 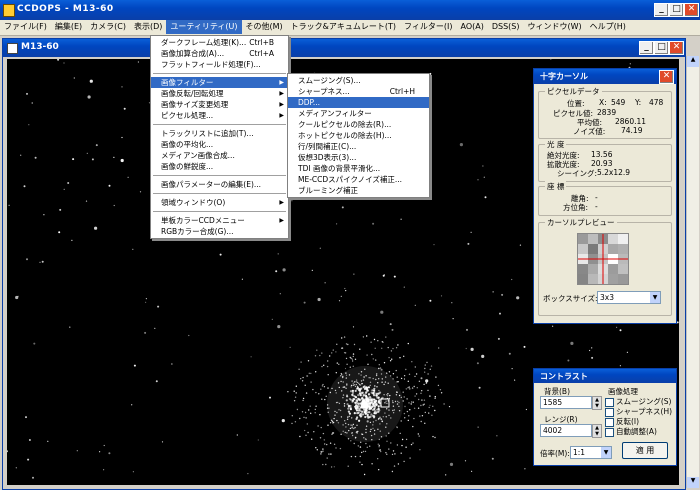 I want to click on menu-item-6: トラック&アキュムレート(T), so click(x=343, y=27).